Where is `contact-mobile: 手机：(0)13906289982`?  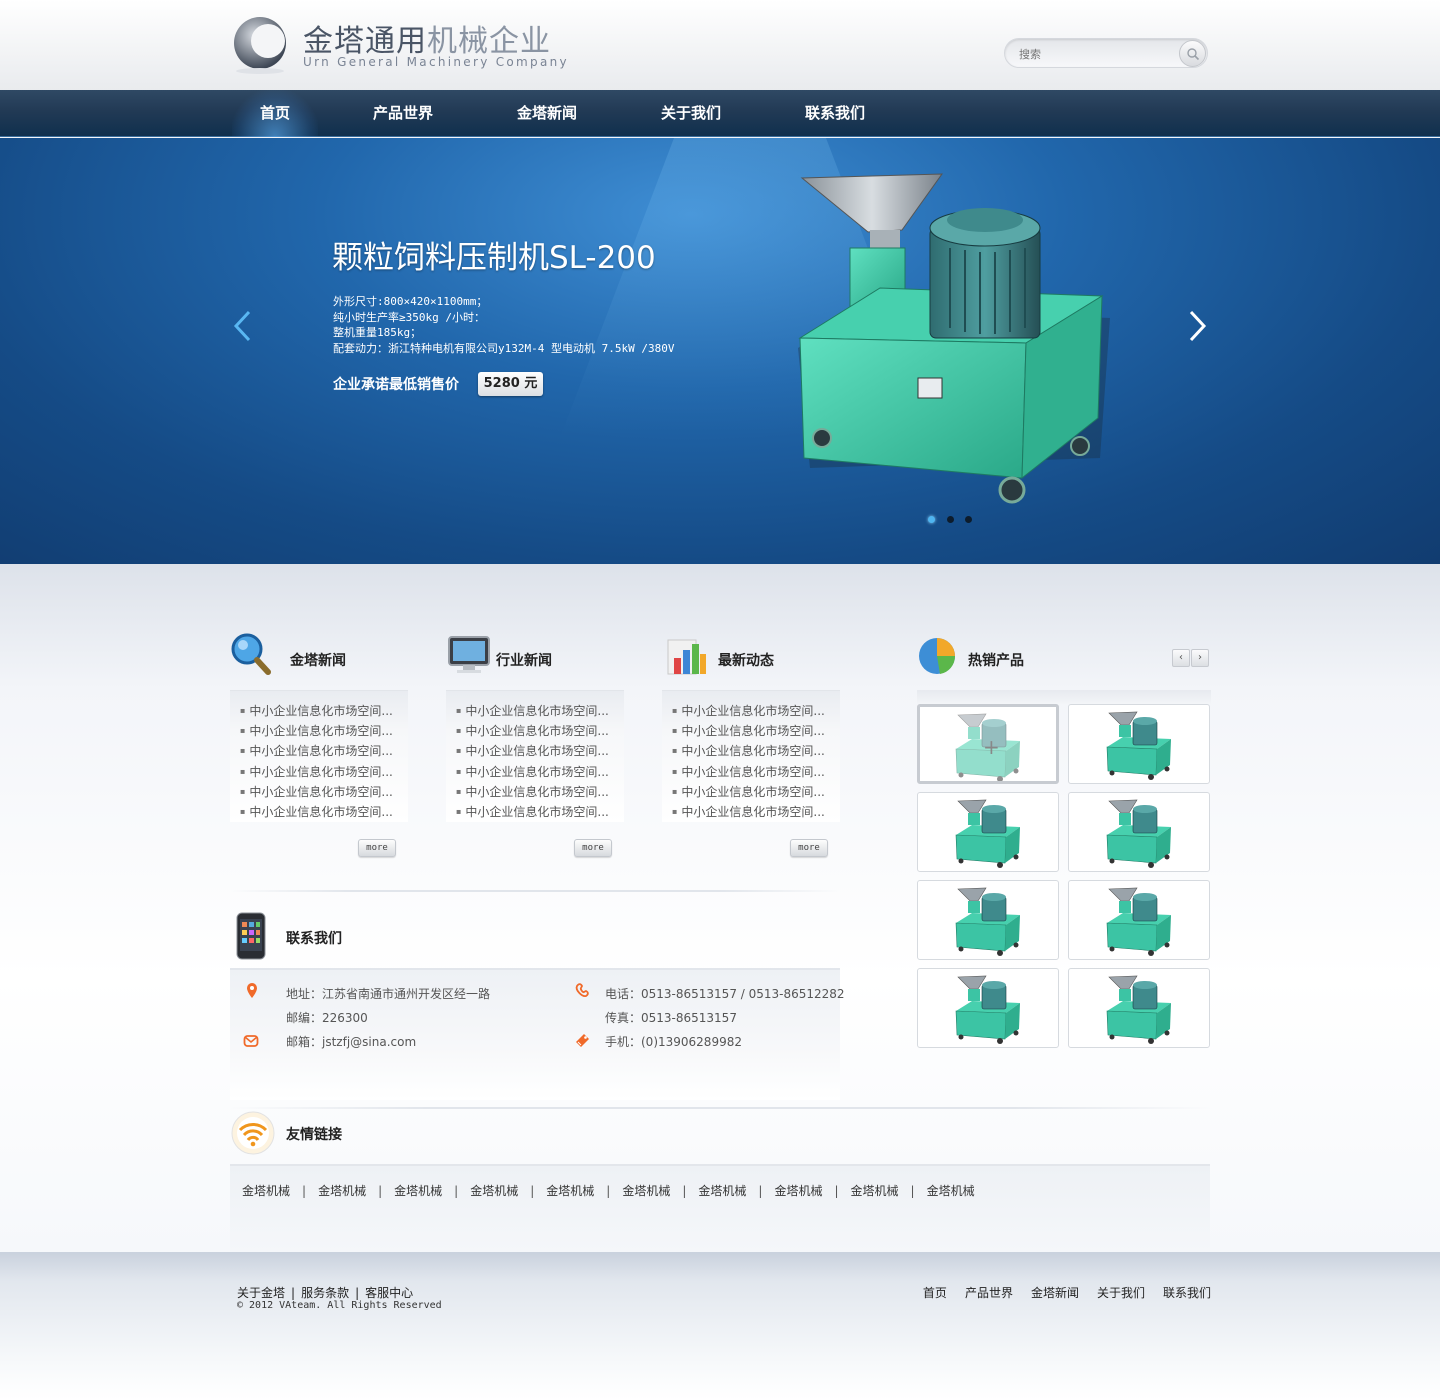 contact-mobile: 手机：(0)13906289982 is located at coordinates (673, 1042).